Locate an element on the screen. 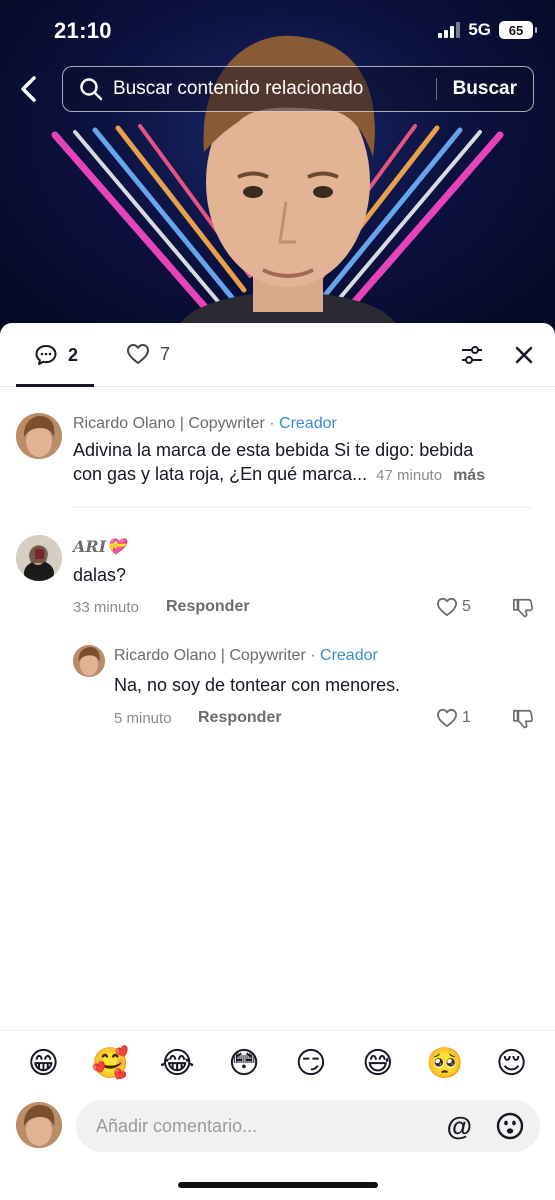  search-bar: Buscar contenido relacionado Buscar is located at coordinates (298, 89).